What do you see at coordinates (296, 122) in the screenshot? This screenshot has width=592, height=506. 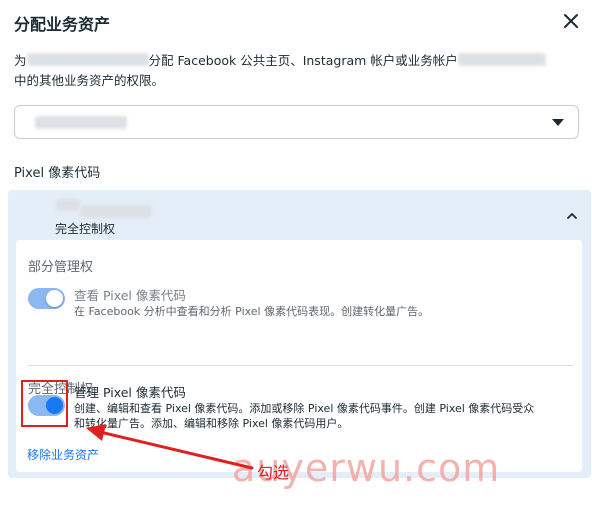 I see `asset-select` at bounding box center [296, 122].